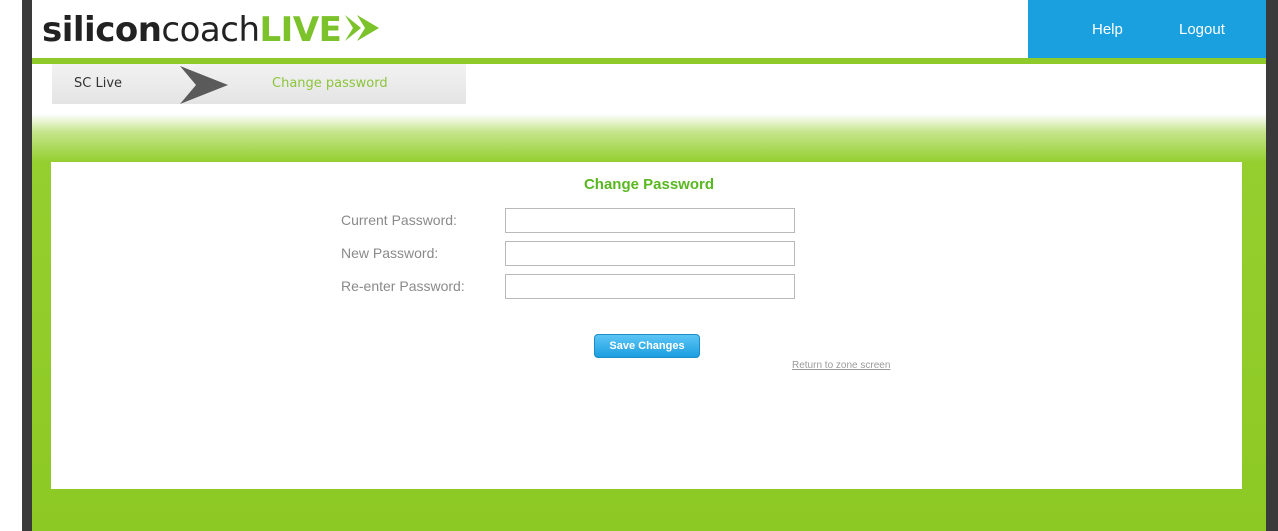 This screenshot has width=1278, height=531. I want to click on logo-text-coach: coach, so click(210, 30).